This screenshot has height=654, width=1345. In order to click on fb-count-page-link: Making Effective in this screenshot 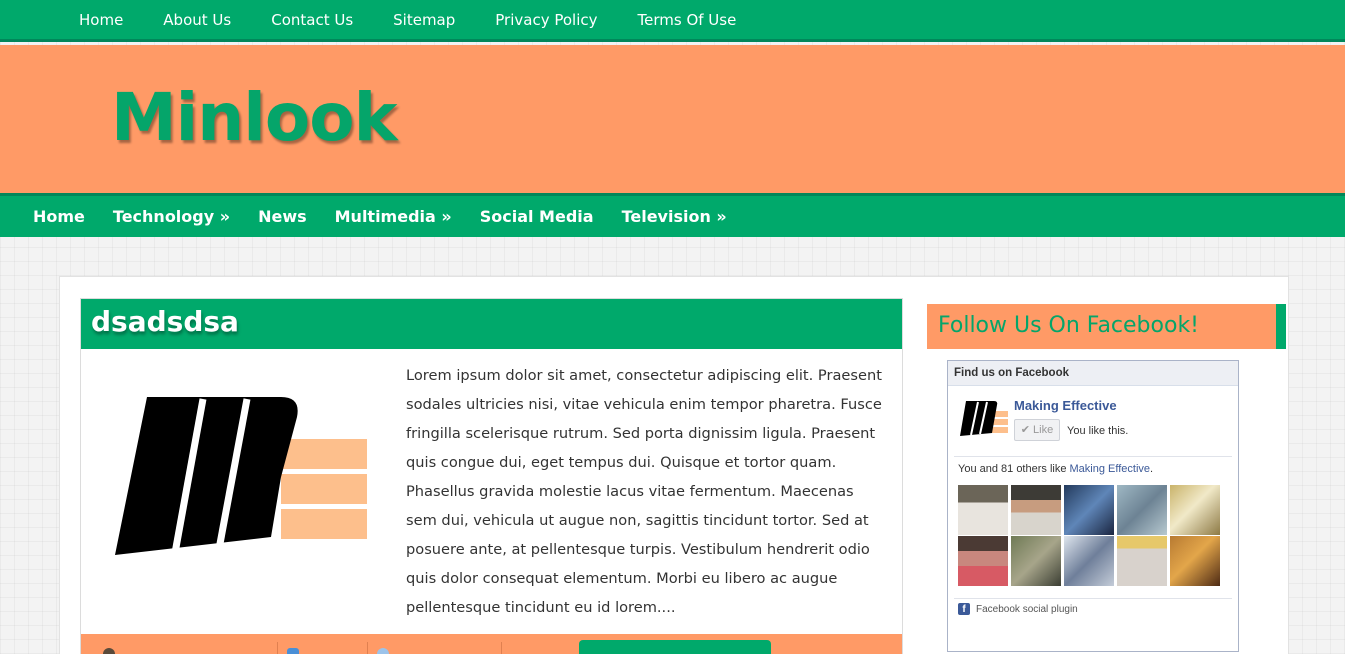, I will do `click(1110, 469)`.